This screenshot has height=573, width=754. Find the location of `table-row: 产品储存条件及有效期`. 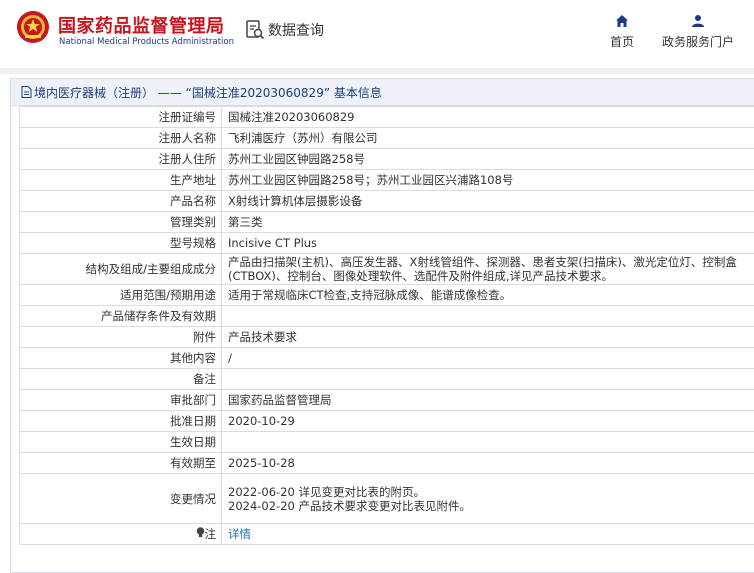

table-row: 产品储存条件及有效期 is located at coordinates (387, 316).